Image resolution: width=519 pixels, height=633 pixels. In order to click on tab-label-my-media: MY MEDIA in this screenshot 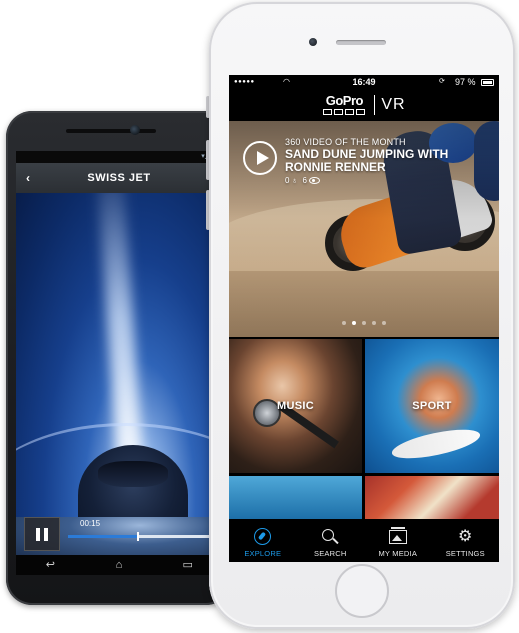, I will do `click(398, 553)`.